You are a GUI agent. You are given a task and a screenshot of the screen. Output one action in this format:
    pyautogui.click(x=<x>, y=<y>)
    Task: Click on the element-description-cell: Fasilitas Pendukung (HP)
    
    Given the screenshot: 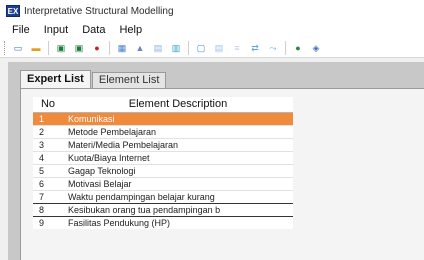 What is the action you would take?
    pyautogui.click(x=178, y=222)
    